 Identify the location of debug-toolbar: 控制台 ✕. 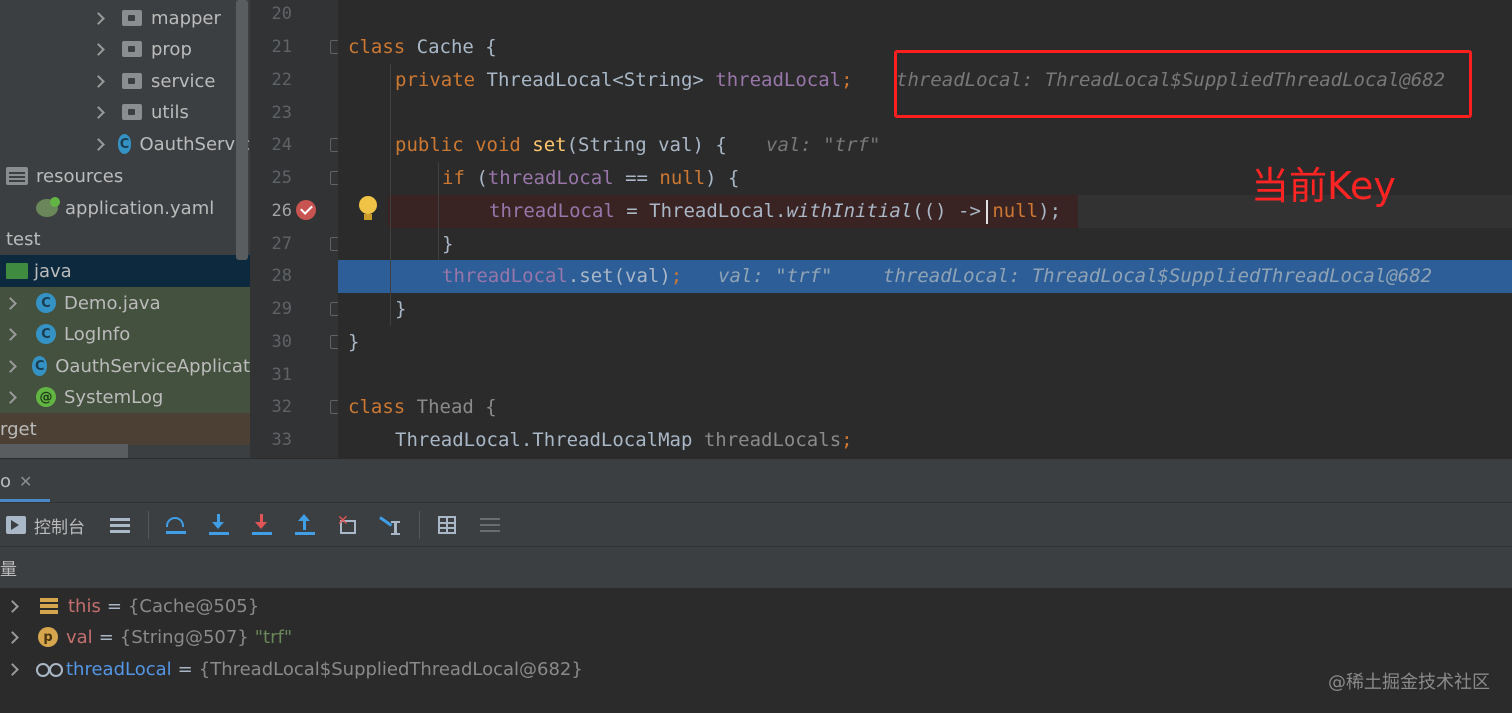
(756, 524).